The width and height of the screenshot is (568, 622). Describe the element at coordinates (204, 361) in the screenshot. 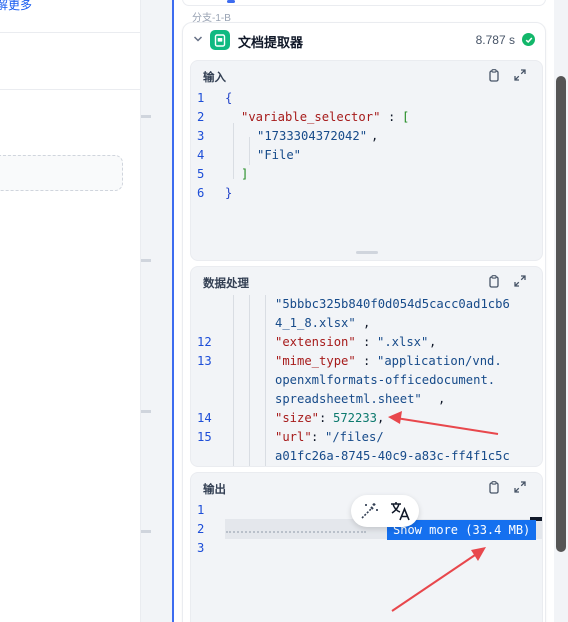

I see `line-number: 13` at that location.